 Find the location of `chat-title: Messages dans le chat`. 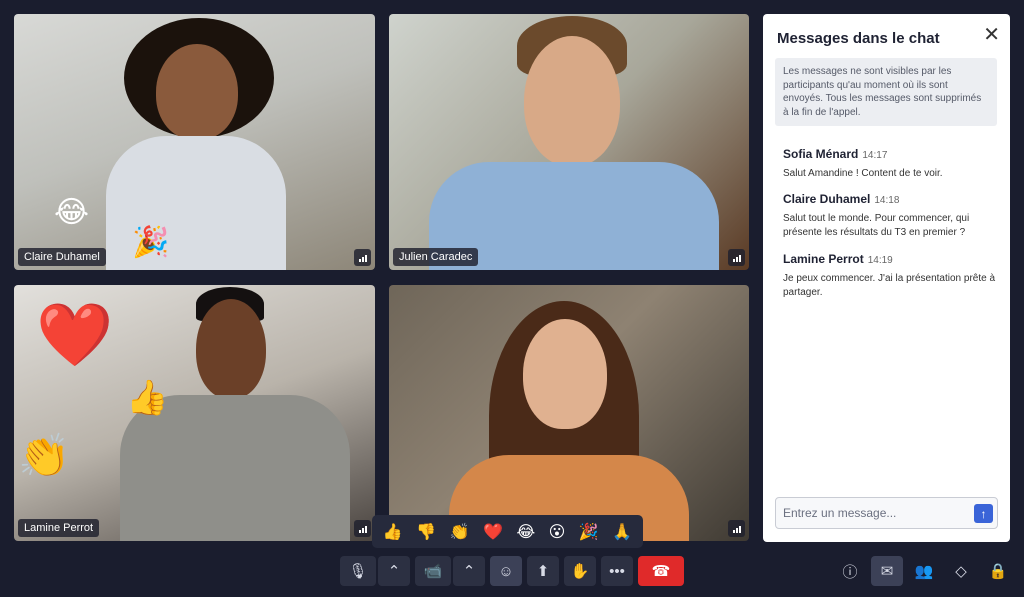

chat-title: Messages dans le chat is located at coordinates (858, 38).